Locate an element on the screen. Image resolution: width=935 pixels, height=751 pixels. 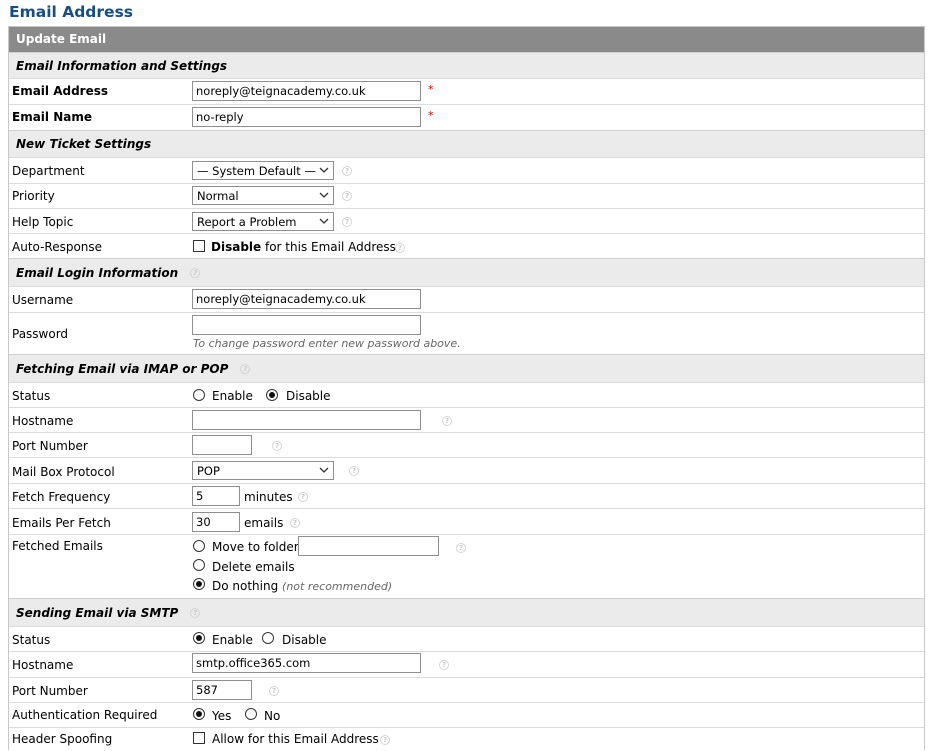
smtp-port-input is located at coordinates (222, 690).